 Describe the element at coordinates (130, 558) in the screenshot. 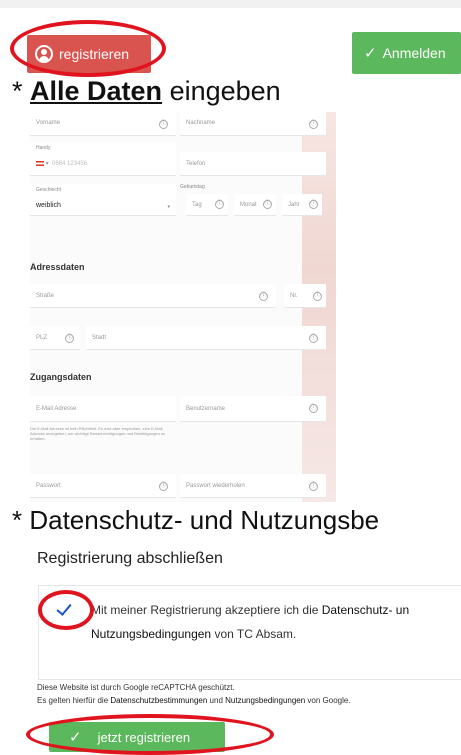

I see `panel-title: Registrierung abschließen` at that location.